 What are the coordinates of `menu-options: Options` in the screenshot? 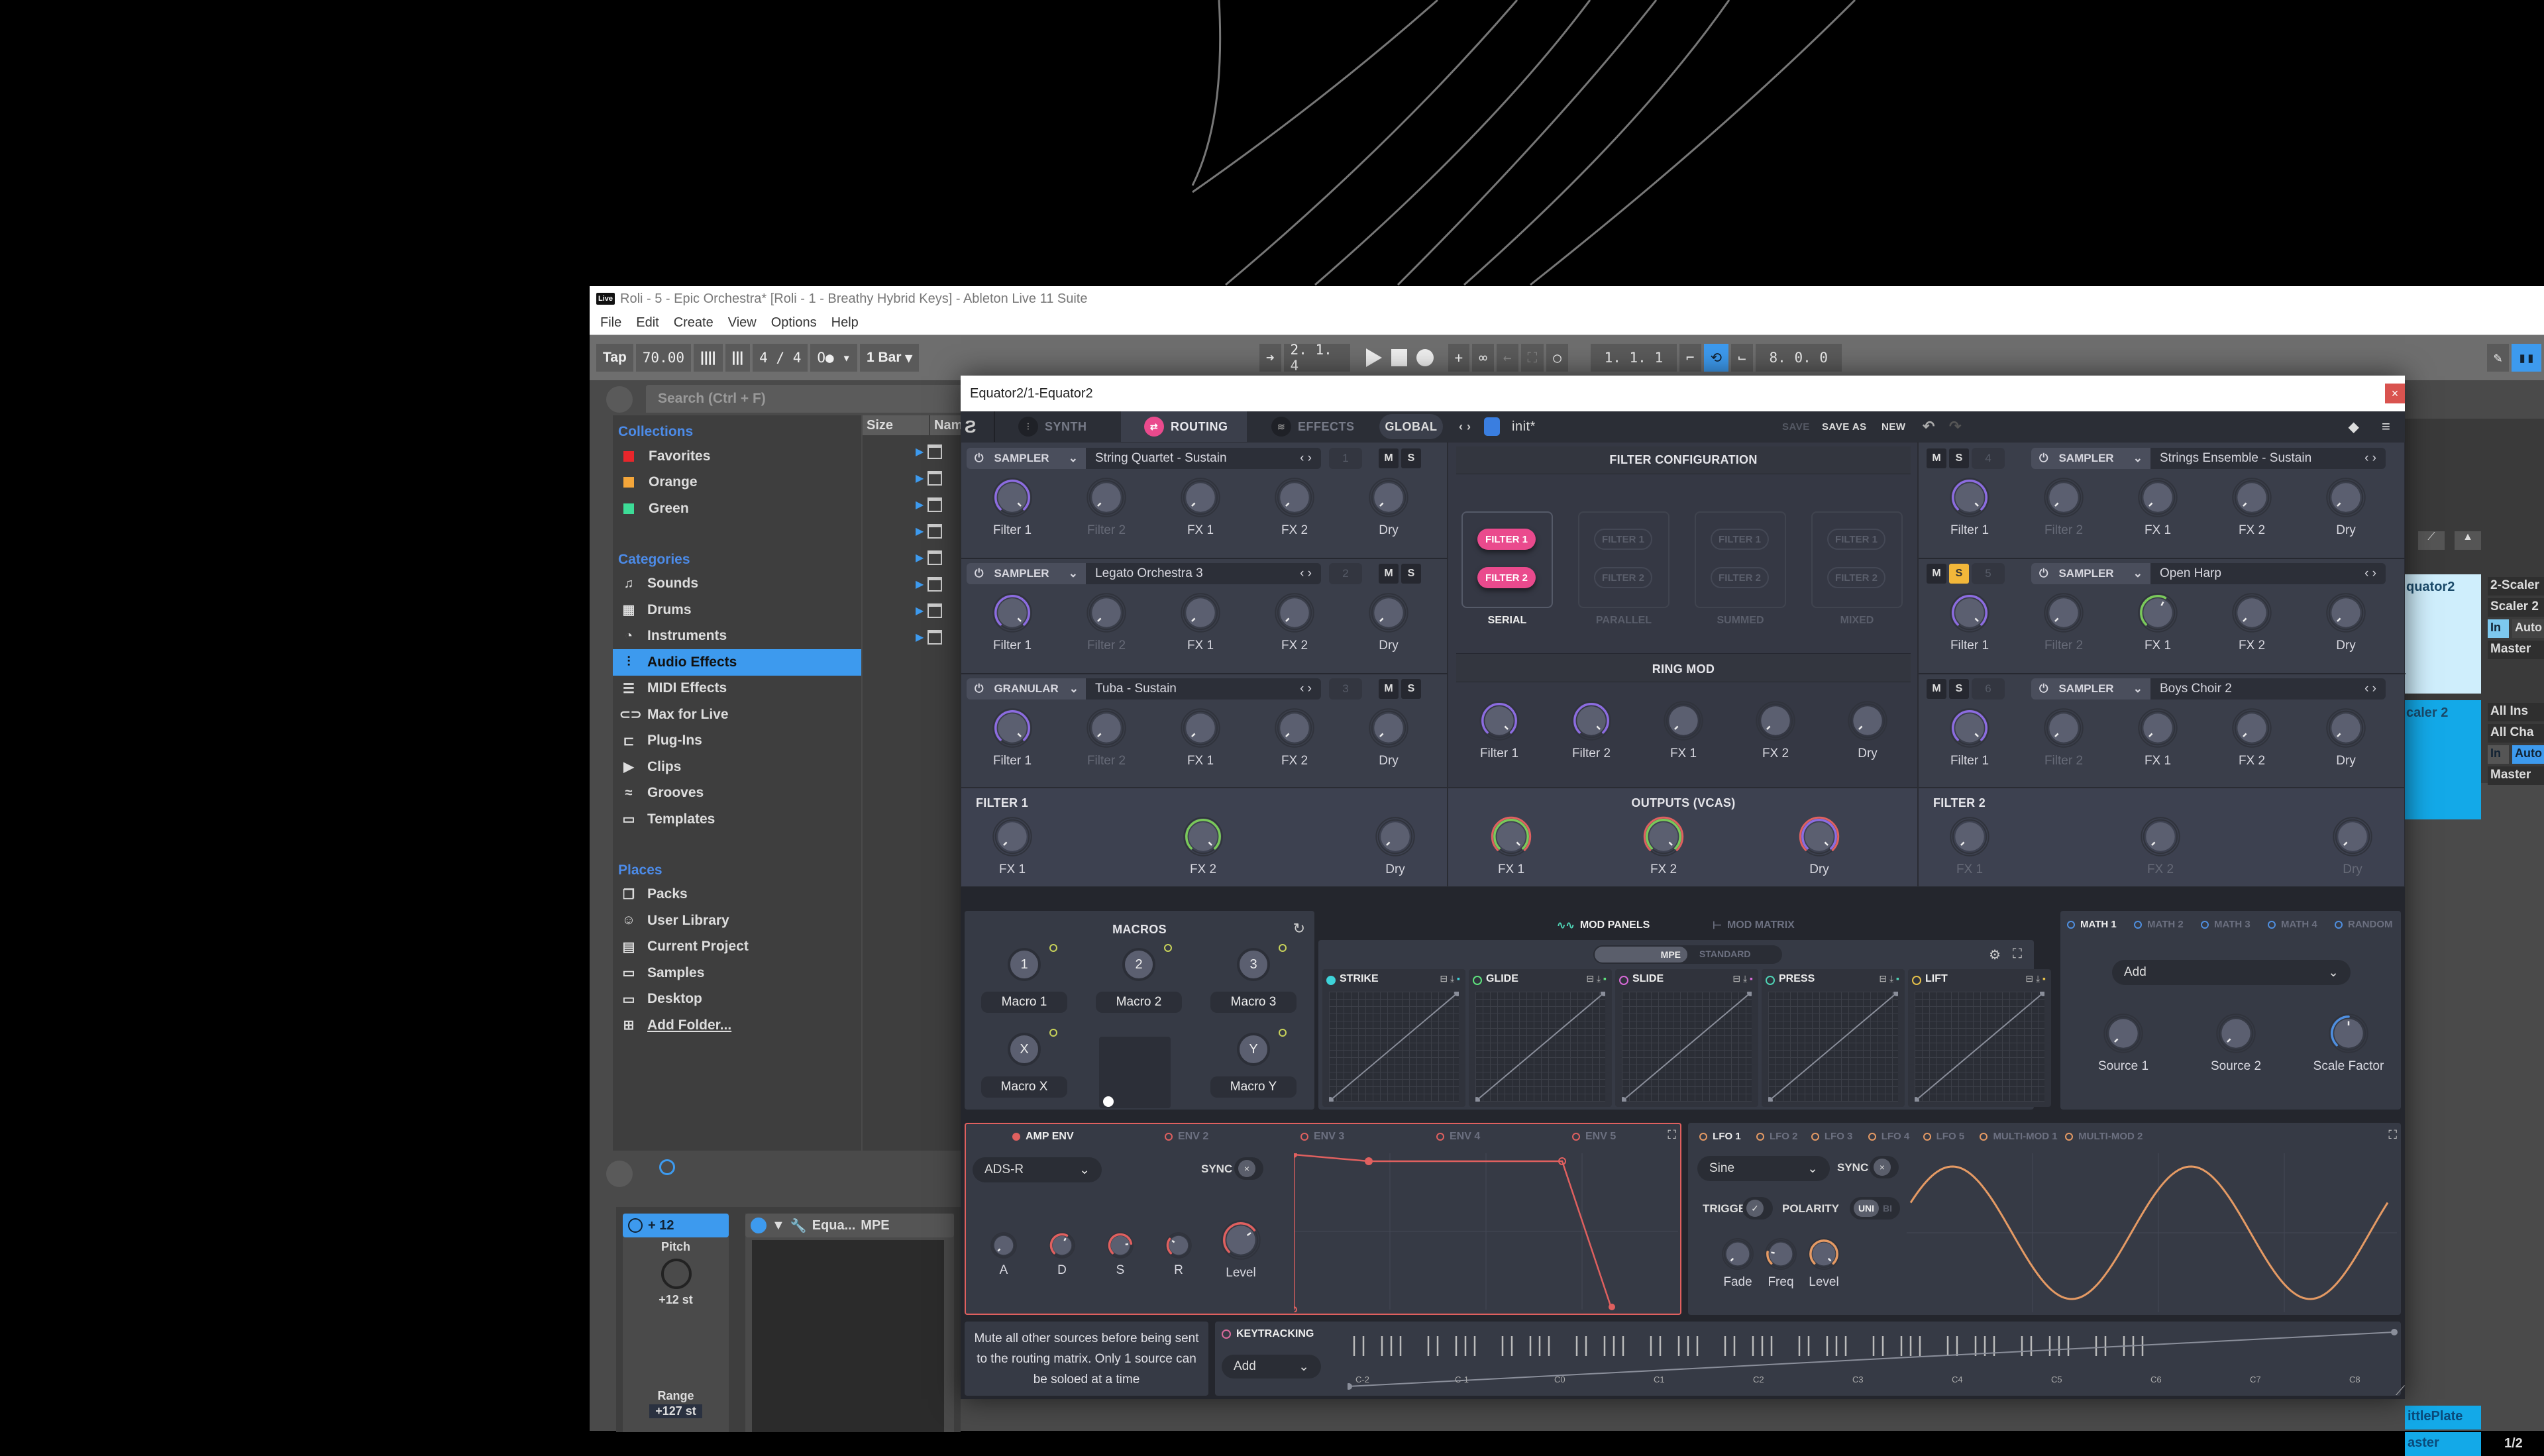 It's located at (794, 323).